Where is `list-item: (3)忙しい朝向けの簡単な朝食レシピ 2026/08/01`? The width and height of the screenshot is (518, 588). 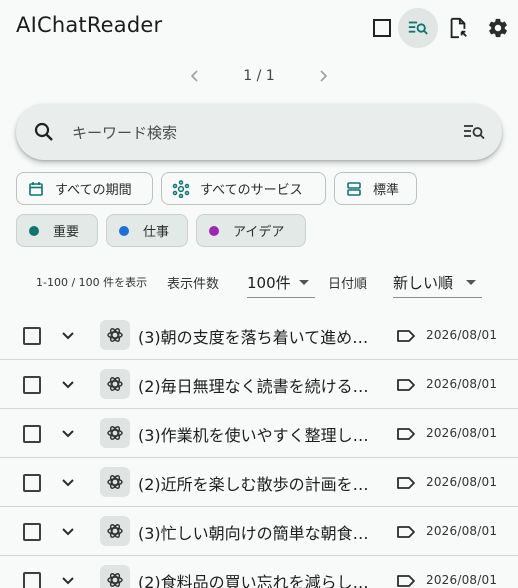 list-item: (3)忙しい朝向けの簡単な朝食レシピ 2026/08/01 is located at coordinates (259, 531).